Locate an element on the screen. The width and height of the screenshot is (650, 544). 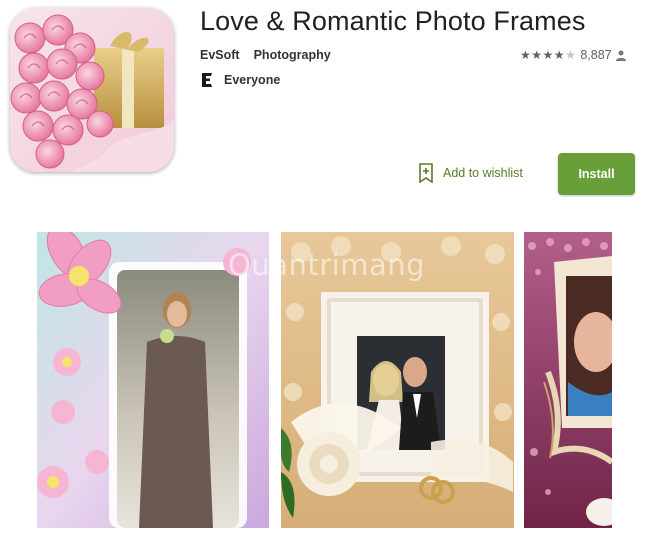
developer-link: EvSoft is located at coordinates (220, 55).